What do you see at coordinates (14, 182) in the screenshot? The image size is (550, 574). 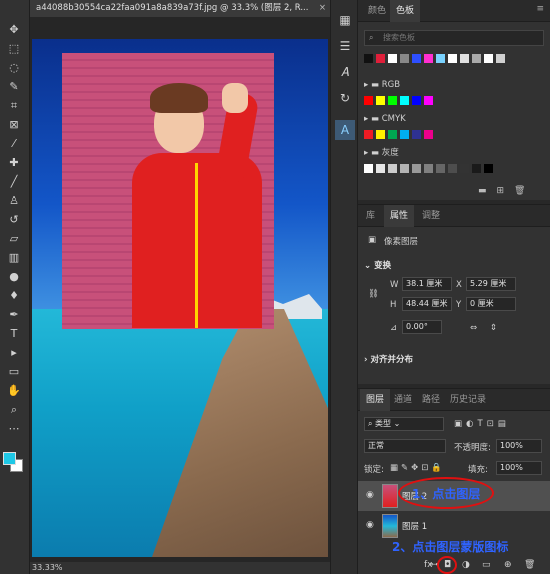 I see `brush-tool-icon: ╱` at bounding box center [14, 182].